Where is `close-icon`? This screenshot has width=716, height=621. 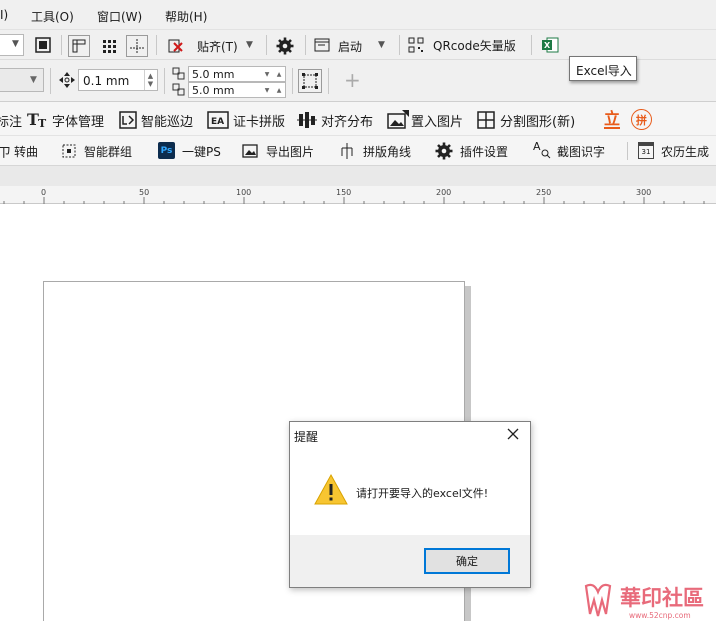 close-icon is located at coordinates (513, 434).